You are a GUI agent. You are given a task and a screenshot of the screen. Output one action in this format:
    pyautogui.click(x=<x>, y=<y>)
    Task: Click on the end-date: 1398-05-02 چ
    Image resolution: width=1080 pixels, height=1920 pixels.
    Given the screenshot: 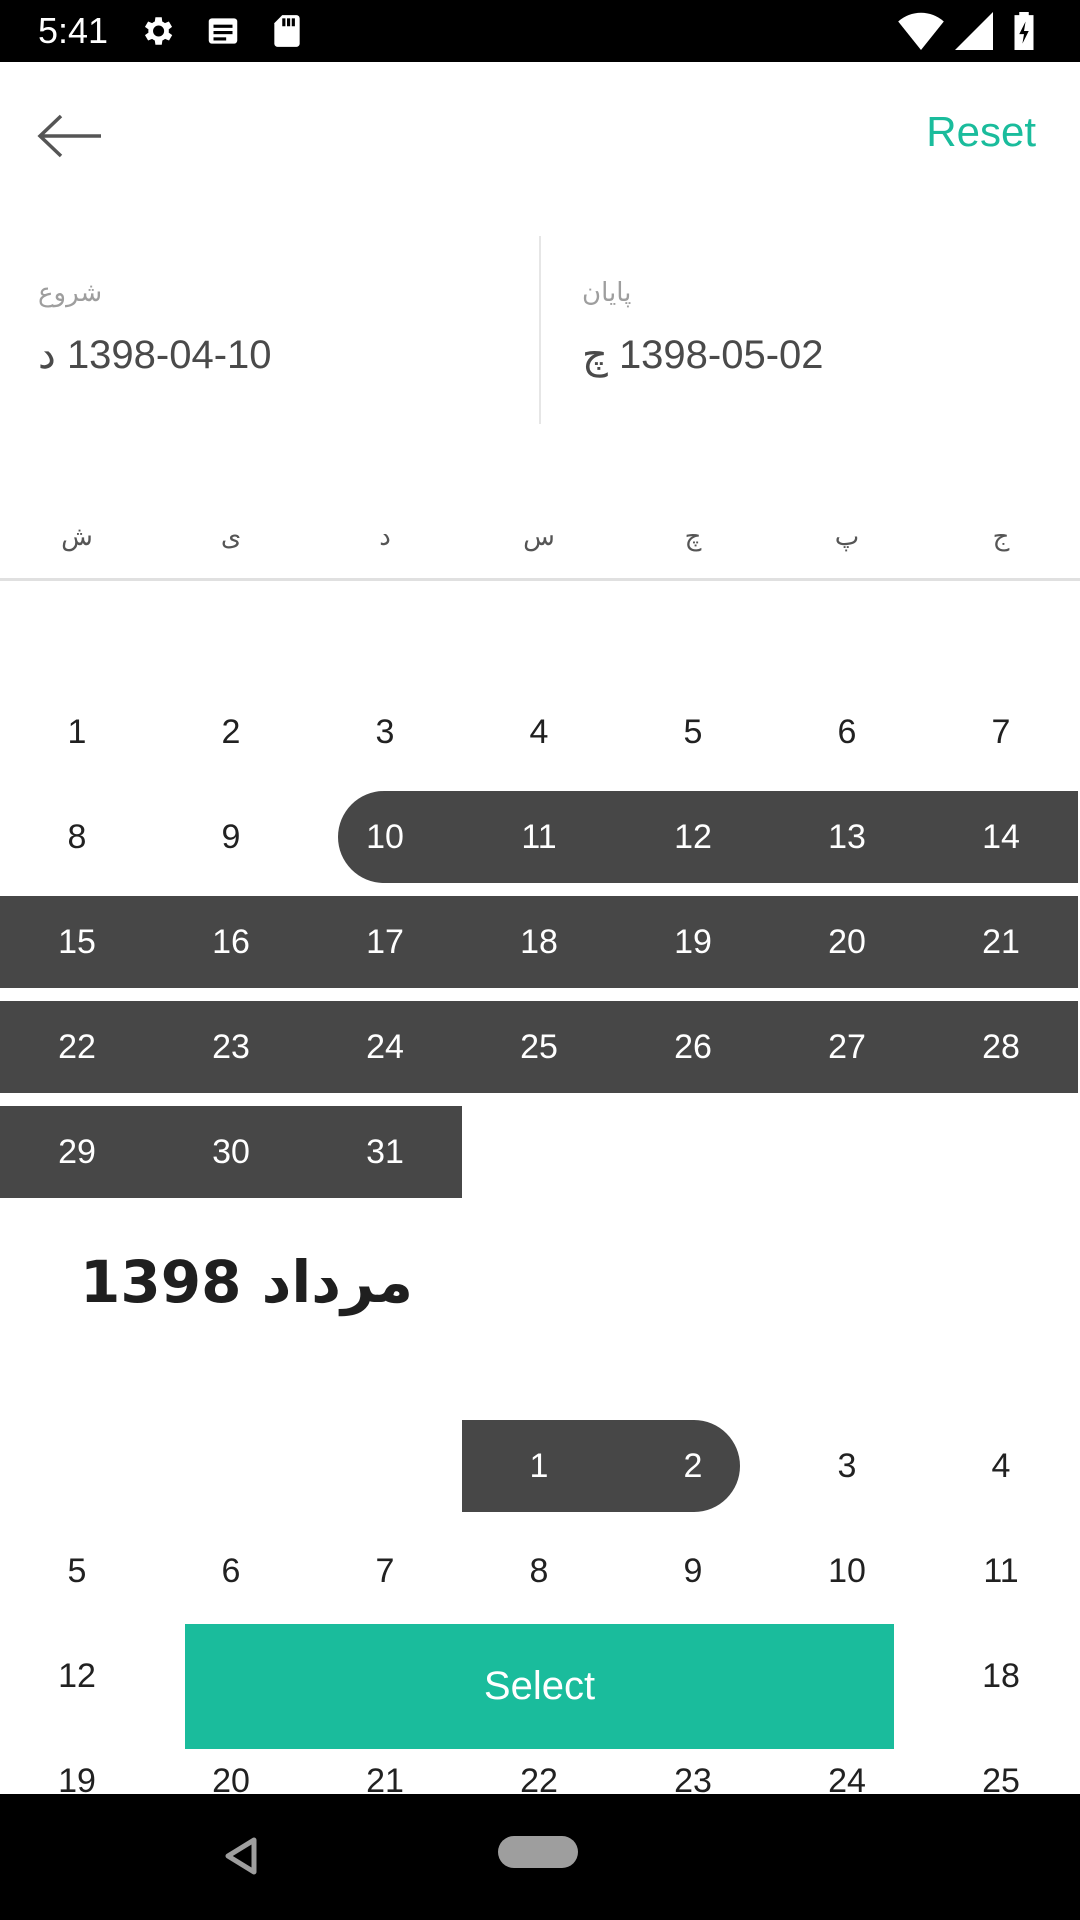 What is the action you would take?
    pyautogui.click(x=703, y=355)
    